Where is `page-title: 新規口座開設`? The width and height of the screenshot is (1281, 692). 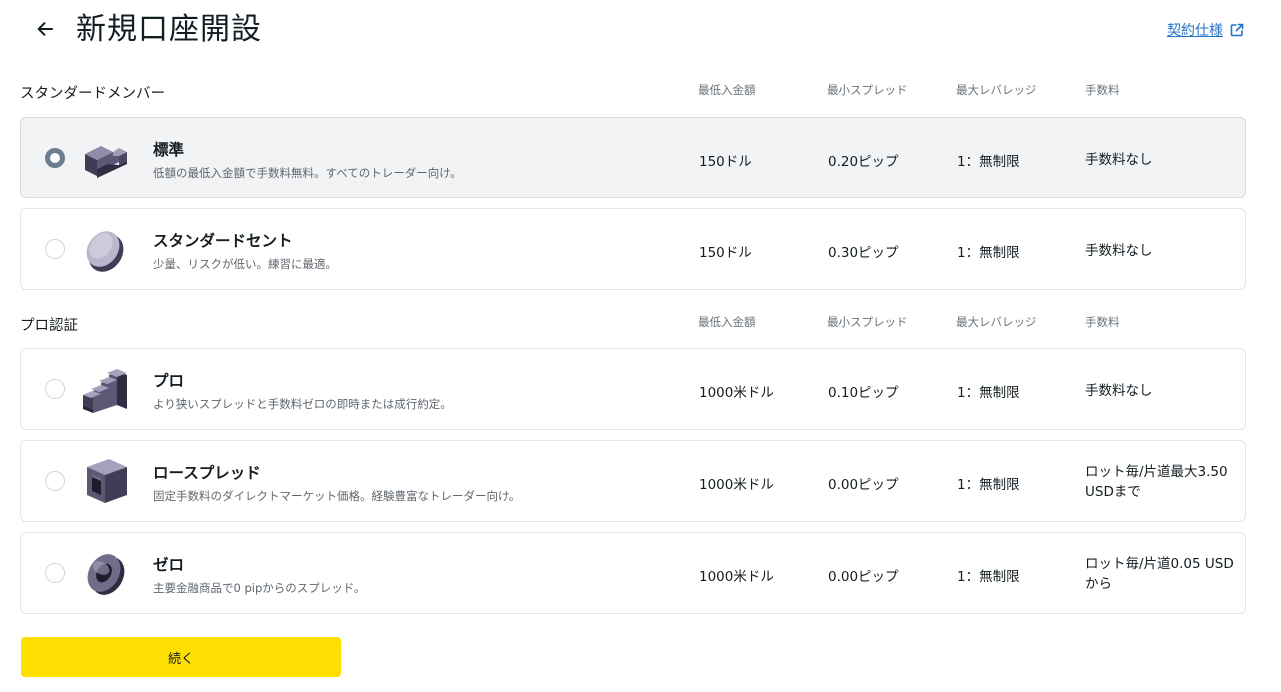 page-title: 新規口座開設 is located at coordinates (169, 29).